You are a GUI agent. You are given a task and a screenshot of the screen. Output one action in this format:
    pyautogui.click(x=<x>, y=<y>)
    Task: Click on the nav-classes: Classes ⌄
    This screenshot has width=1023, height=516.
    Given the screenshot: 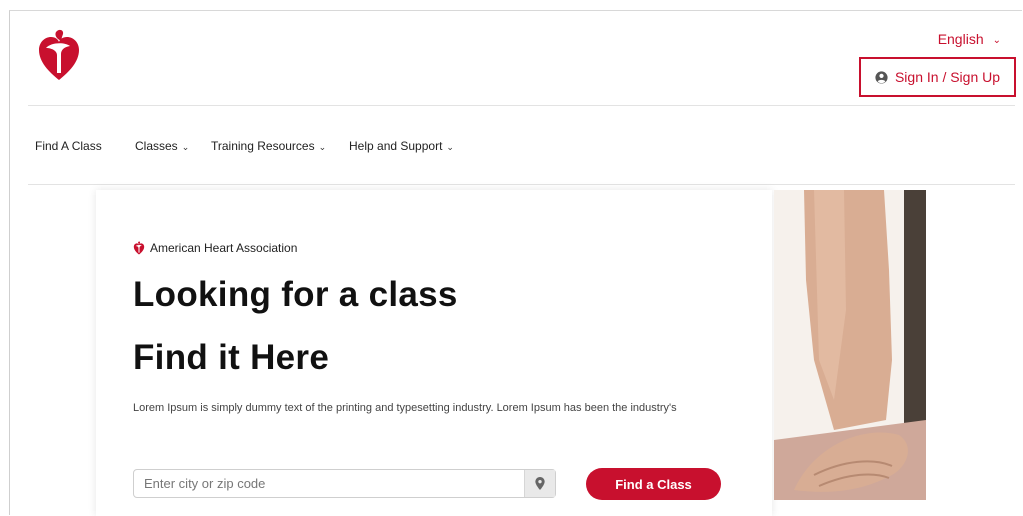 What is the action you would take?
    pyautogui.click(x=162, y=146)
    